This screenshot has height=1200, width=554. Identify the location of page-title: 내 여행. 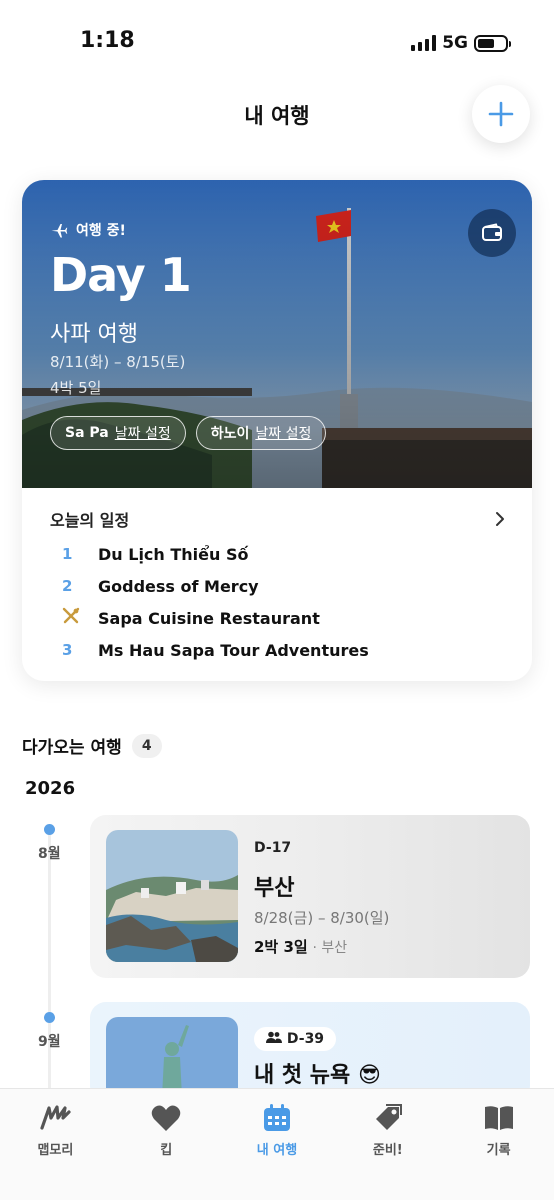
(277, 116).